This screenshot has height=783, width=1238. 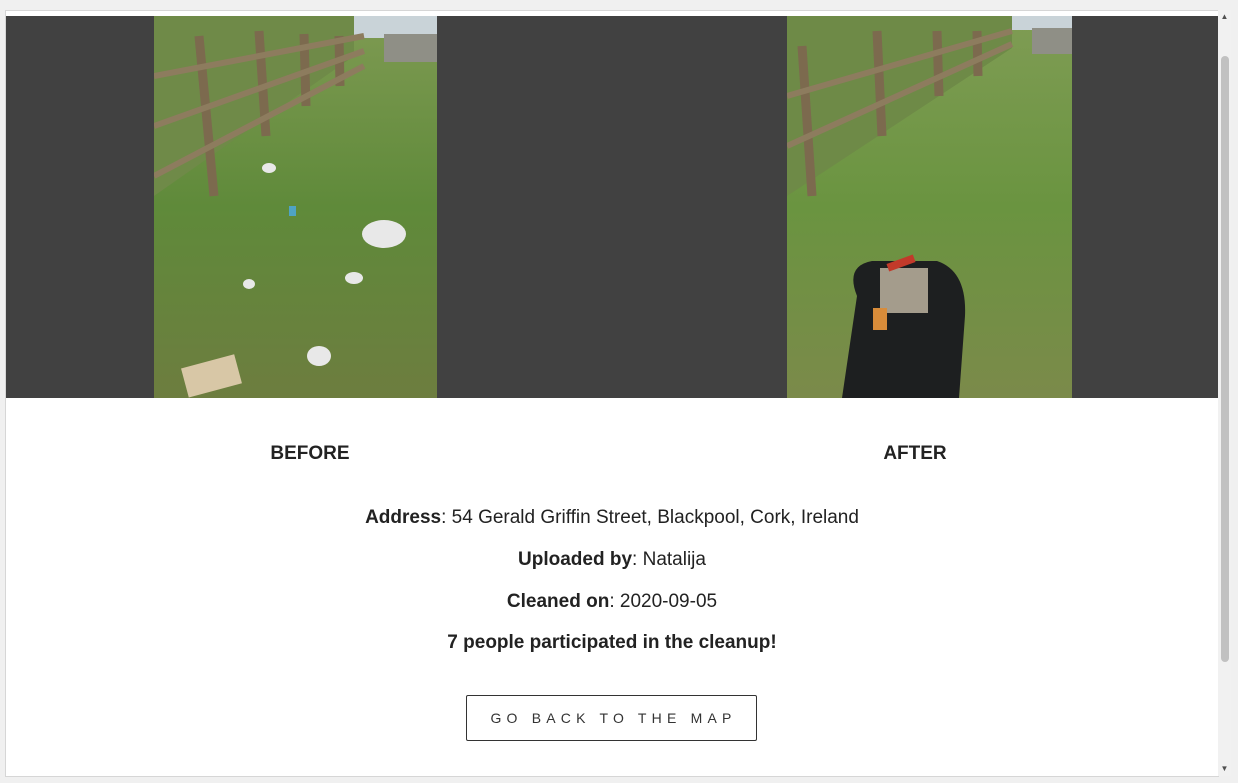 What do you see at coordinates (1224, 17) in the screenshot?
I see `scroll-up-arrow-icon: ▲` at bounding box center [1224, 17].